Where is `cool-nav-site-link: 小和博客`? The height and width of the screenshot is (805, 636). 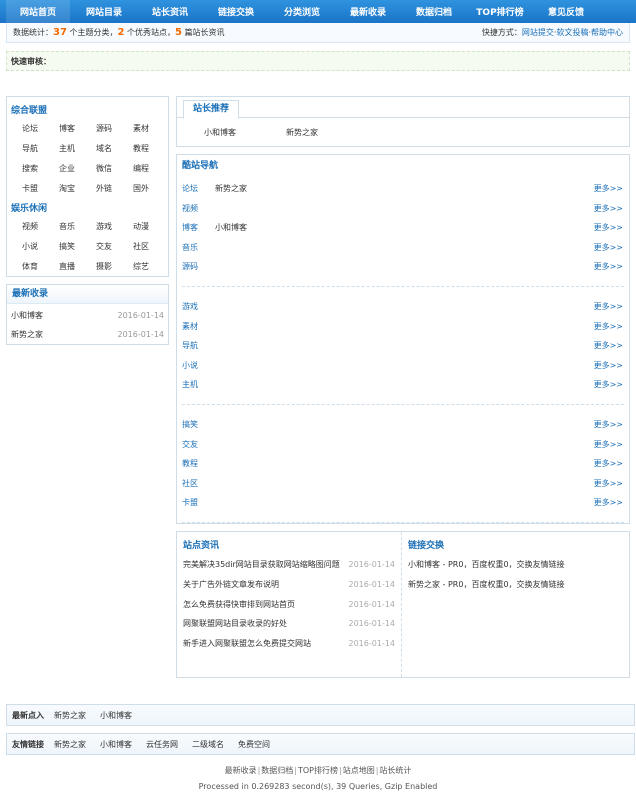 cool-nav-site-link: 小和博客 is located at coordinates (231, 227).